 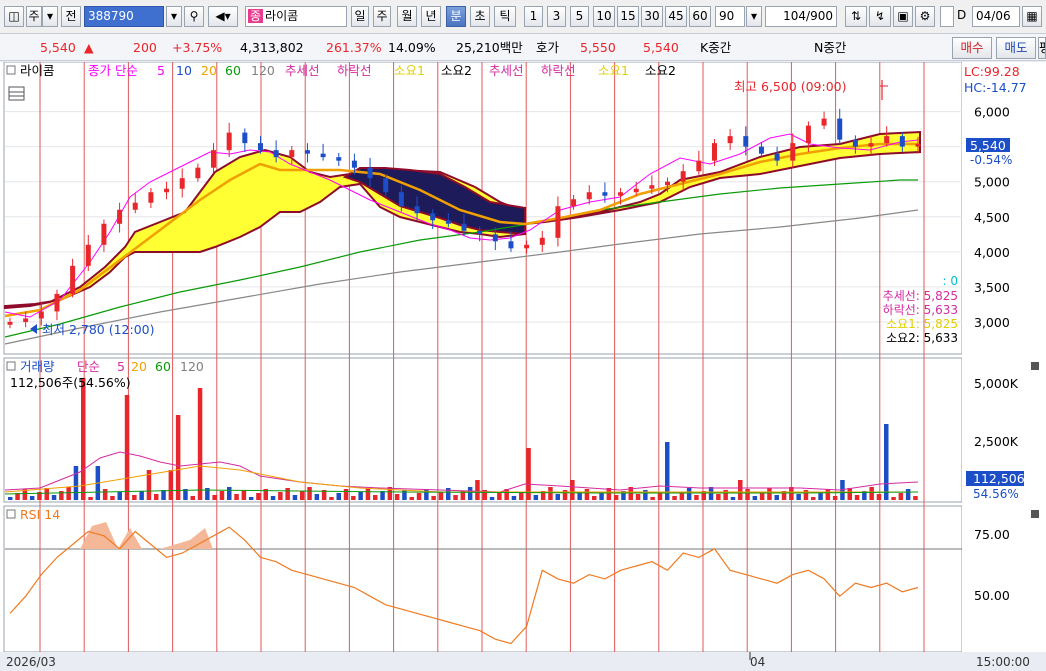 What do you see at coordinates (652, 16) in the screenshot?
I see `interval-30: 30` at bounding box center [652, 16].